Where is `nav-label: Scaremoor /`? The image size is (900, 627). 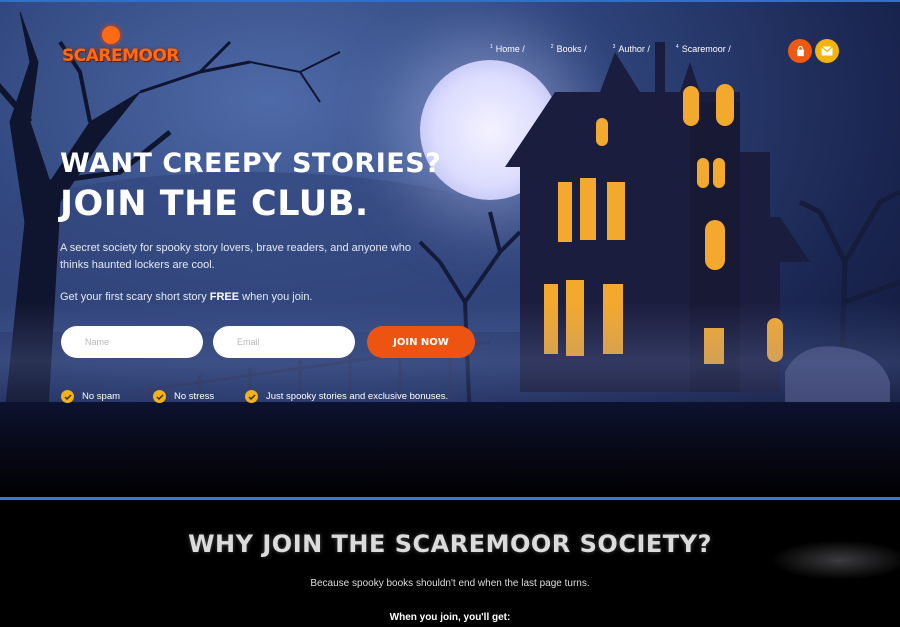 nav-label: Scaremoor / is located at coordinates (706, 49).